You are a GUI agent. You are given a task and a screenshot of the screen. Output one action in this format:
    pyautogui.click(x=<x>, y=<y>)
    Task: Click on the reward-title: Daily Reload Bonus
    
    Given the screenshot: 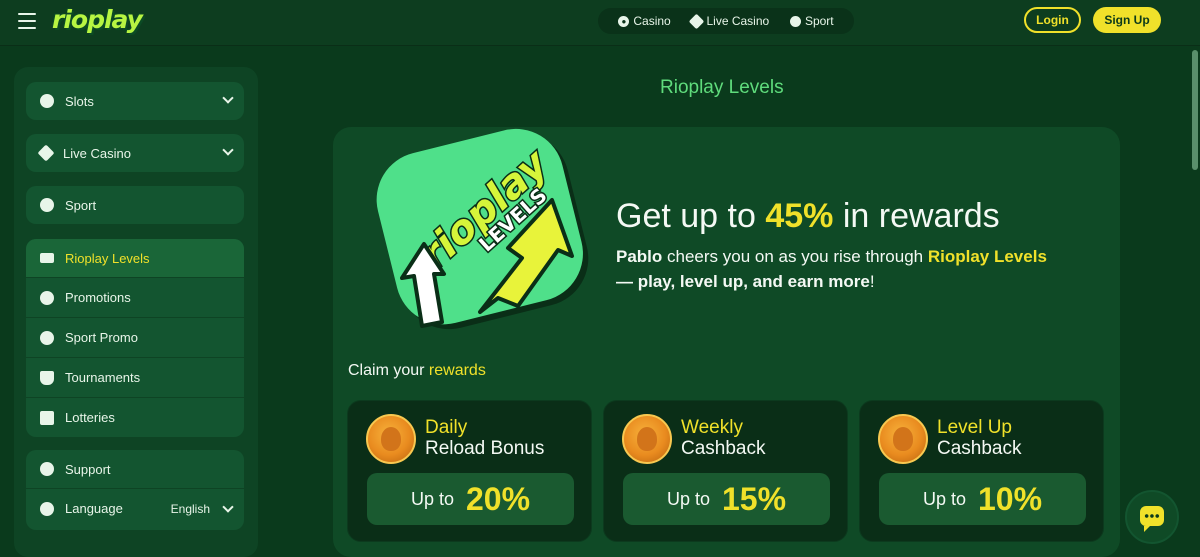 What is the action you would take?
    pyautogui.click(x=484, y=438)
    